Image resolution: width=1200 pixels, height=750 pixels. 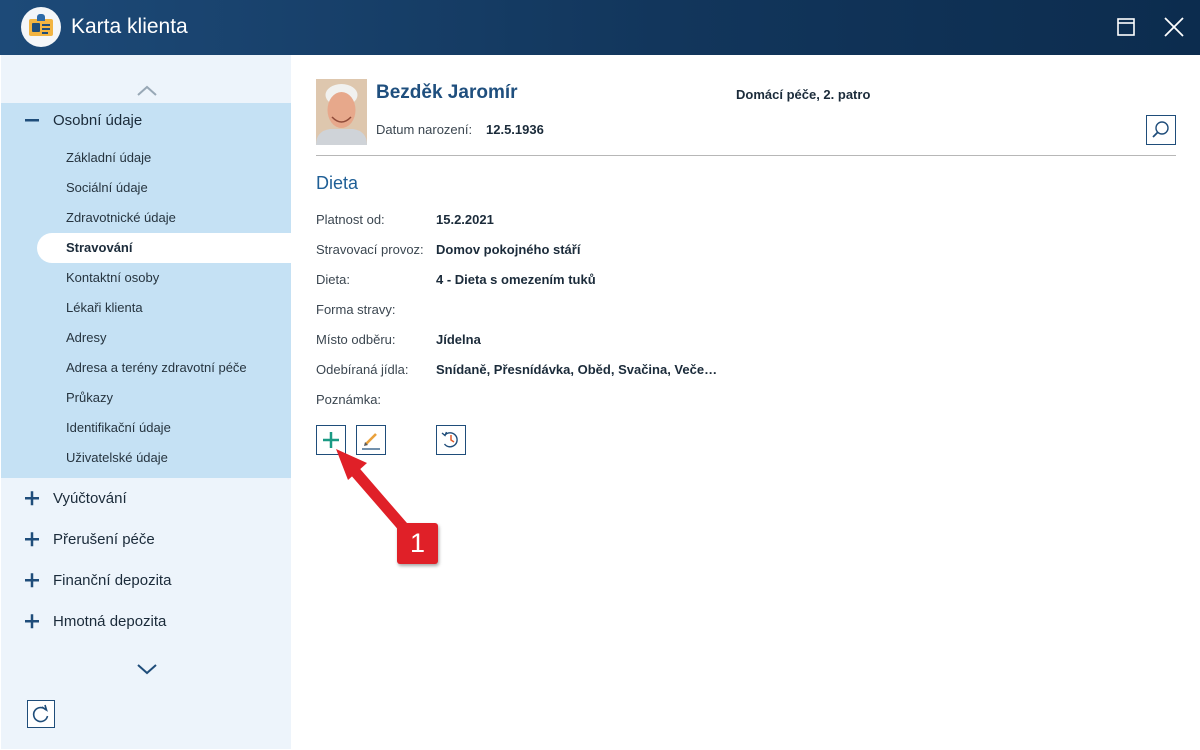 What do you see at coordinates (417, 543) in the screenshot?
I see `annotation-badge: 1` at bounding box center [417, 543].